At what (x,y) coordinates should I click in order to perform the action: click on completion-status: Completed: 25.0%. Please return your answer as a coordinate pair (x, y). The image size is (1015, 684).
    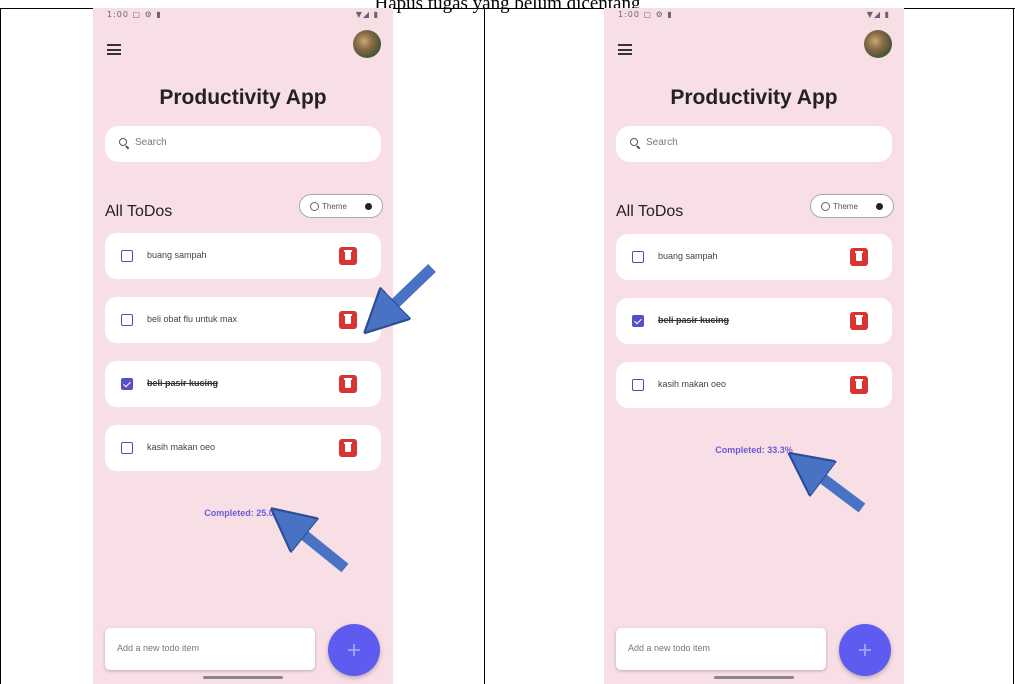
    Looking at the image, I should click on (243, 513).